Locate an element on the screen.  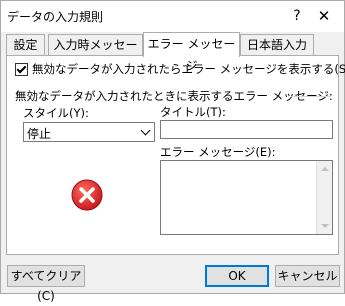
tab-error-message: エラー メッセージ is located at coordinates (191, 52).